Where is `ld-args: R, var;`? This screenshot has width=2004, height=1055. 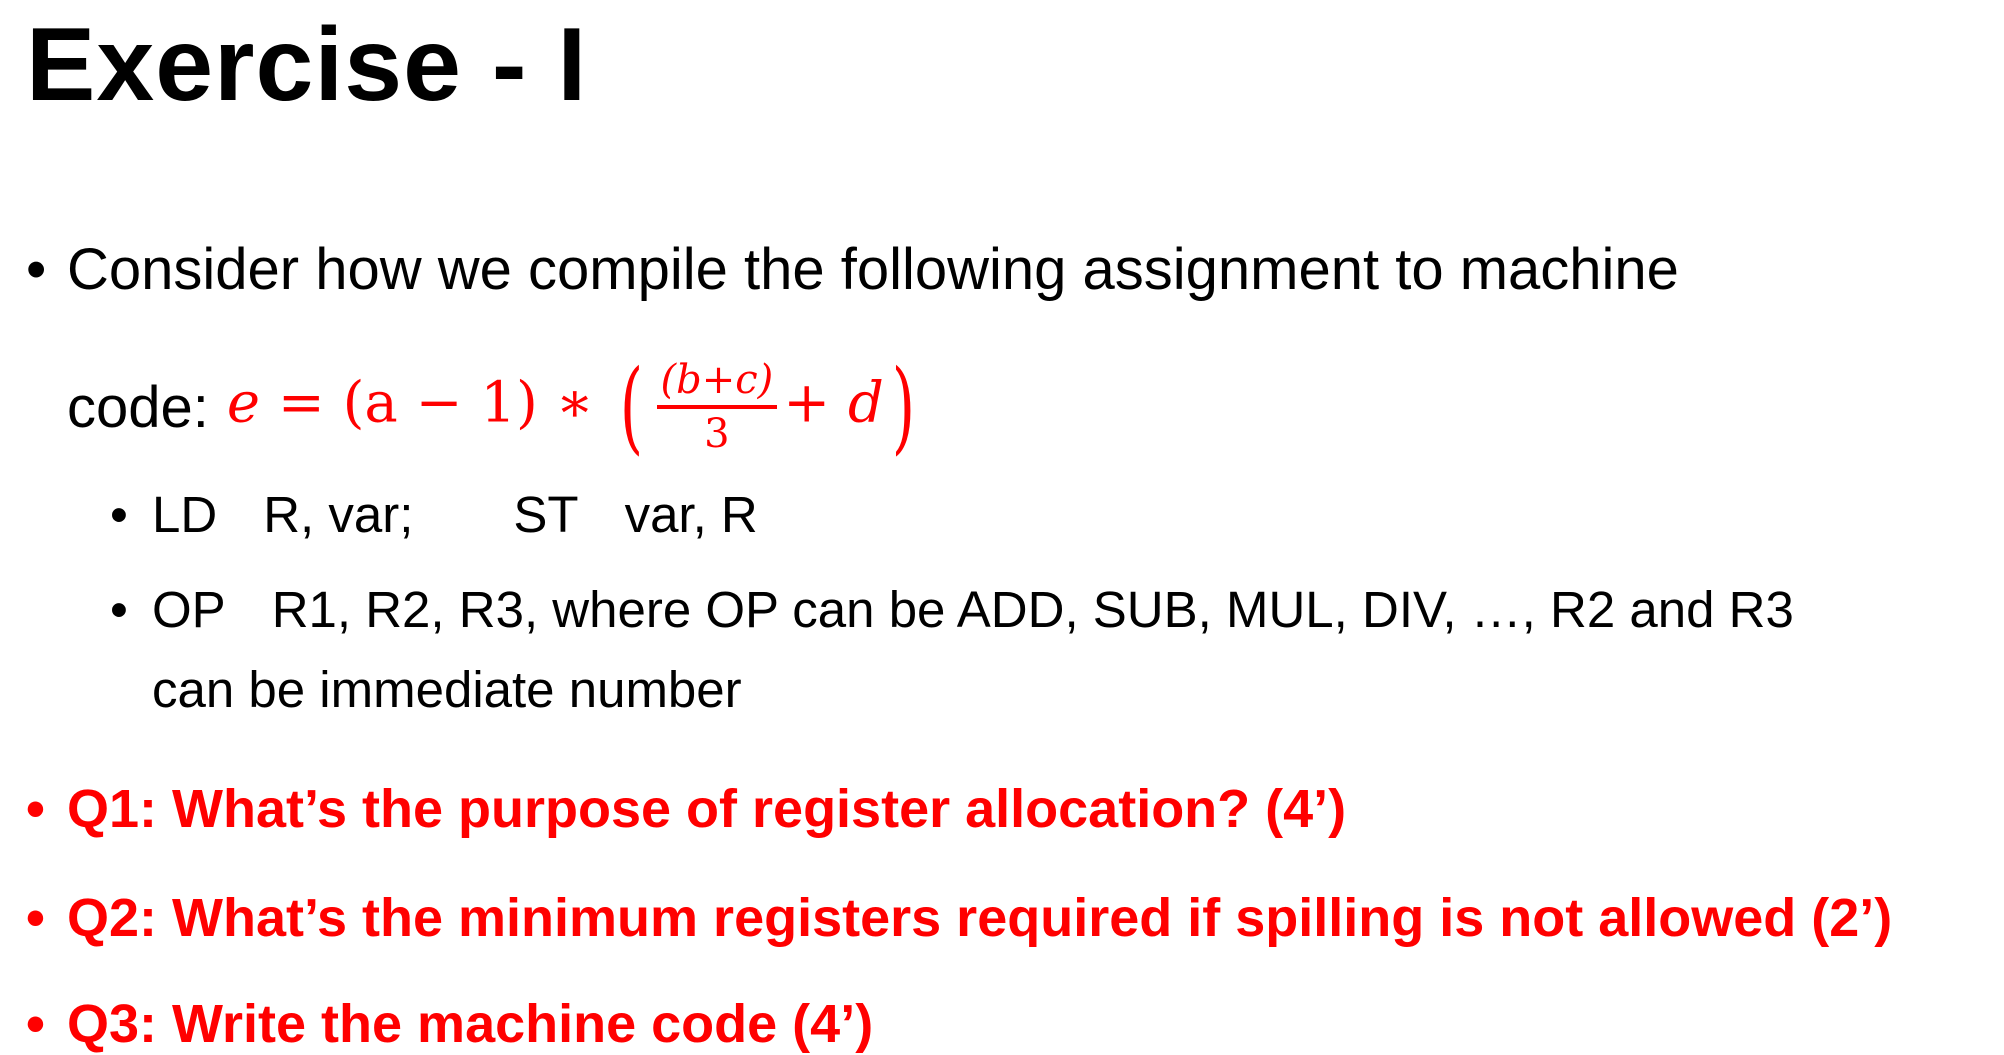 ld-args: R, var; is located at coordinates (338, 514).